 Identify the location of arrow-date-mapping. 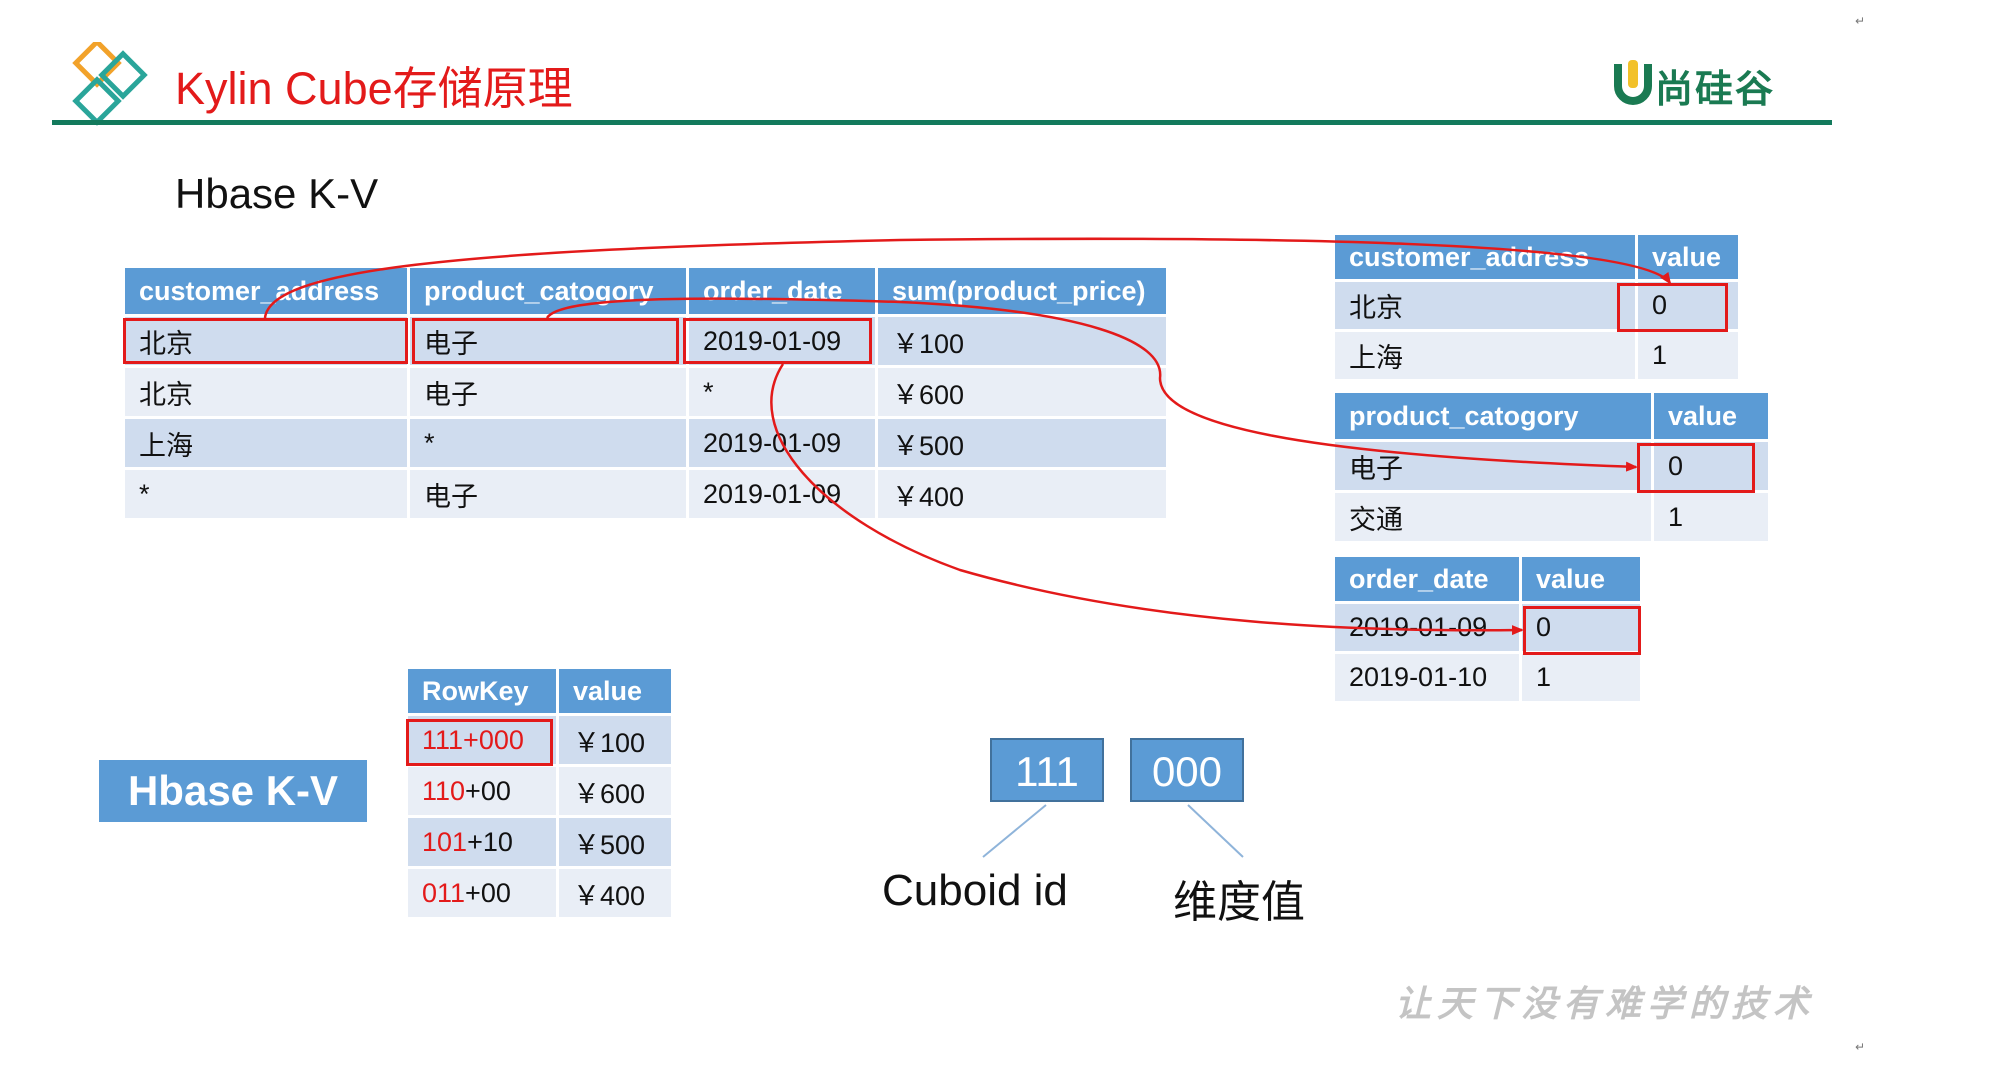
(1147, 499).